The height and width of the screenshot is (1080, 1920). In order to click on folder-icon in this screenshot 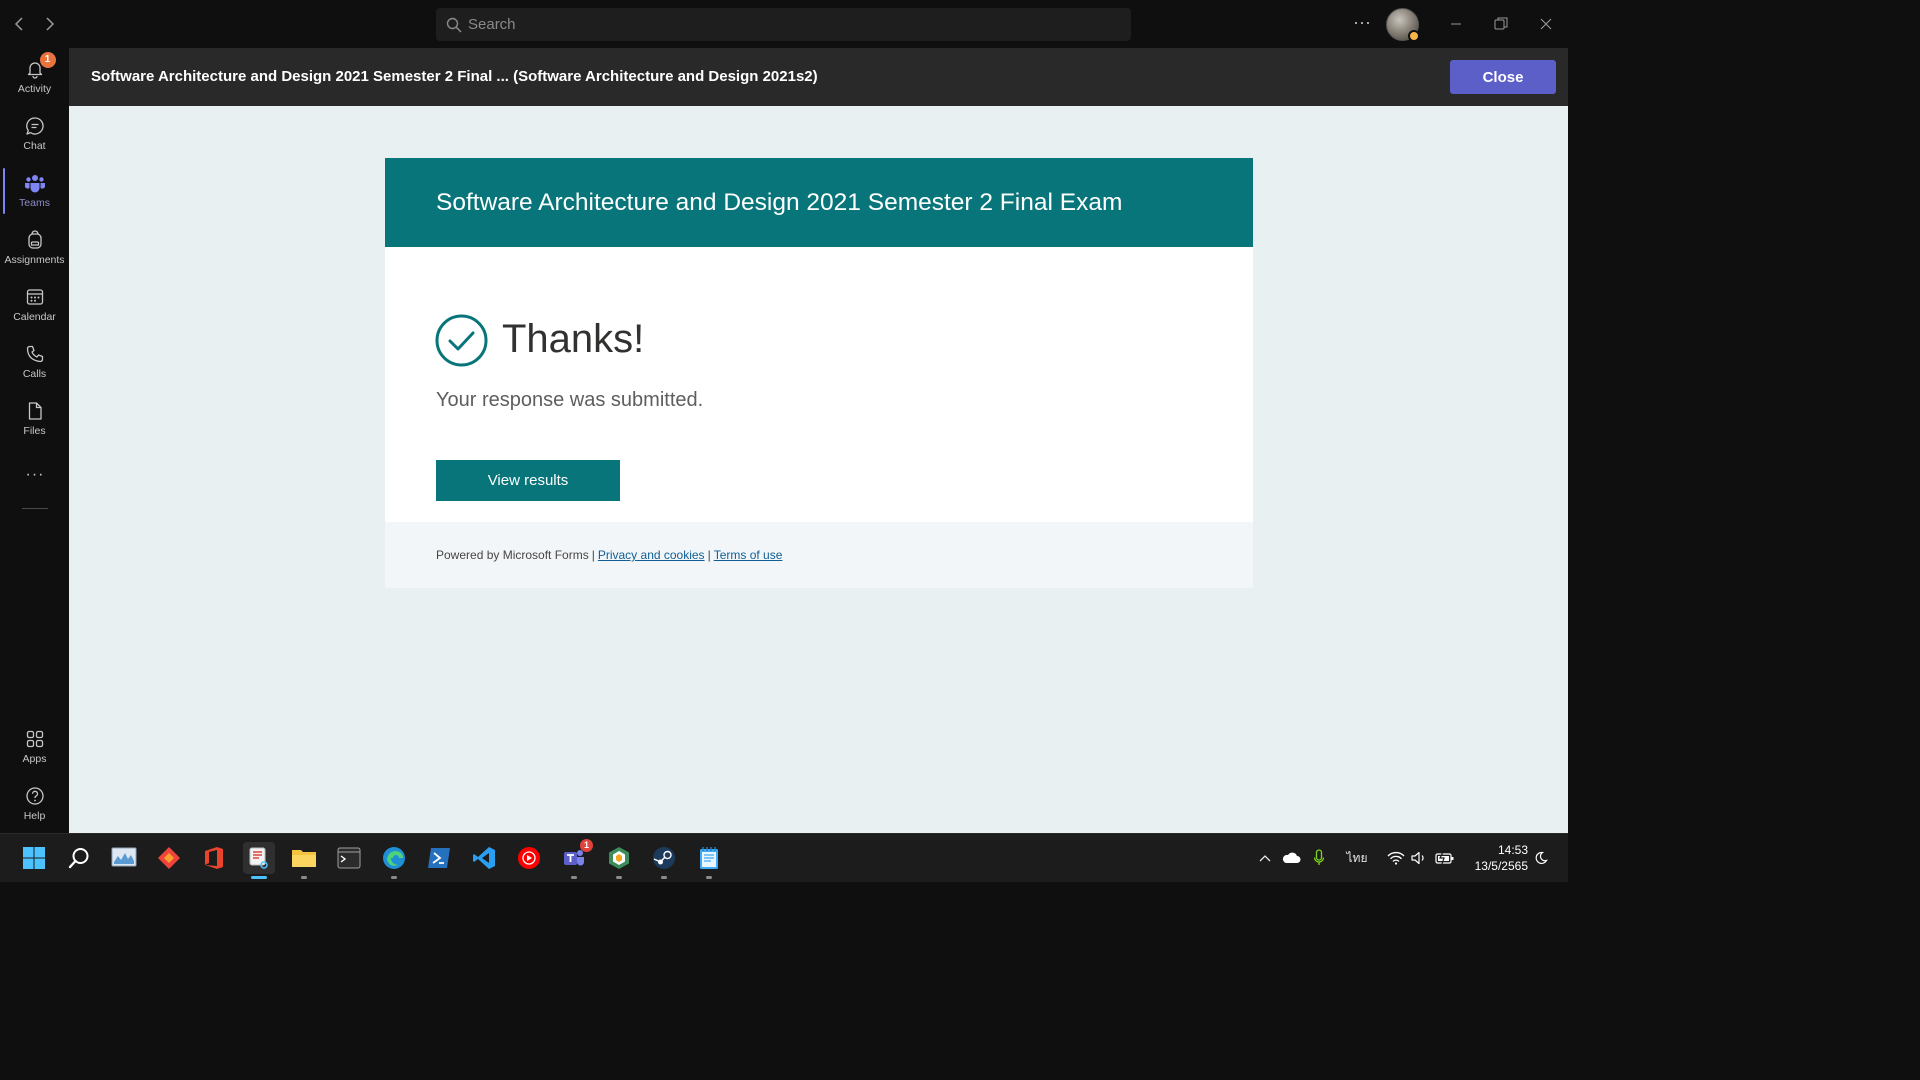, I will do `click(304, 858)`.